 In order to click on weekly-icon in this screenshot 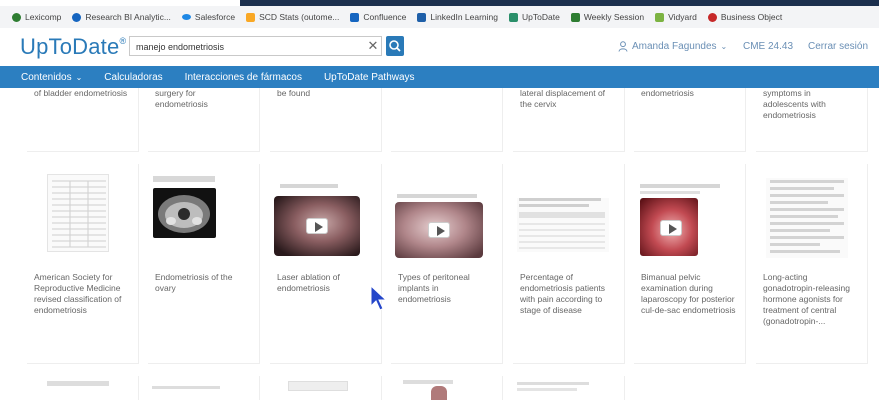, I will do `click(575, 17)`.